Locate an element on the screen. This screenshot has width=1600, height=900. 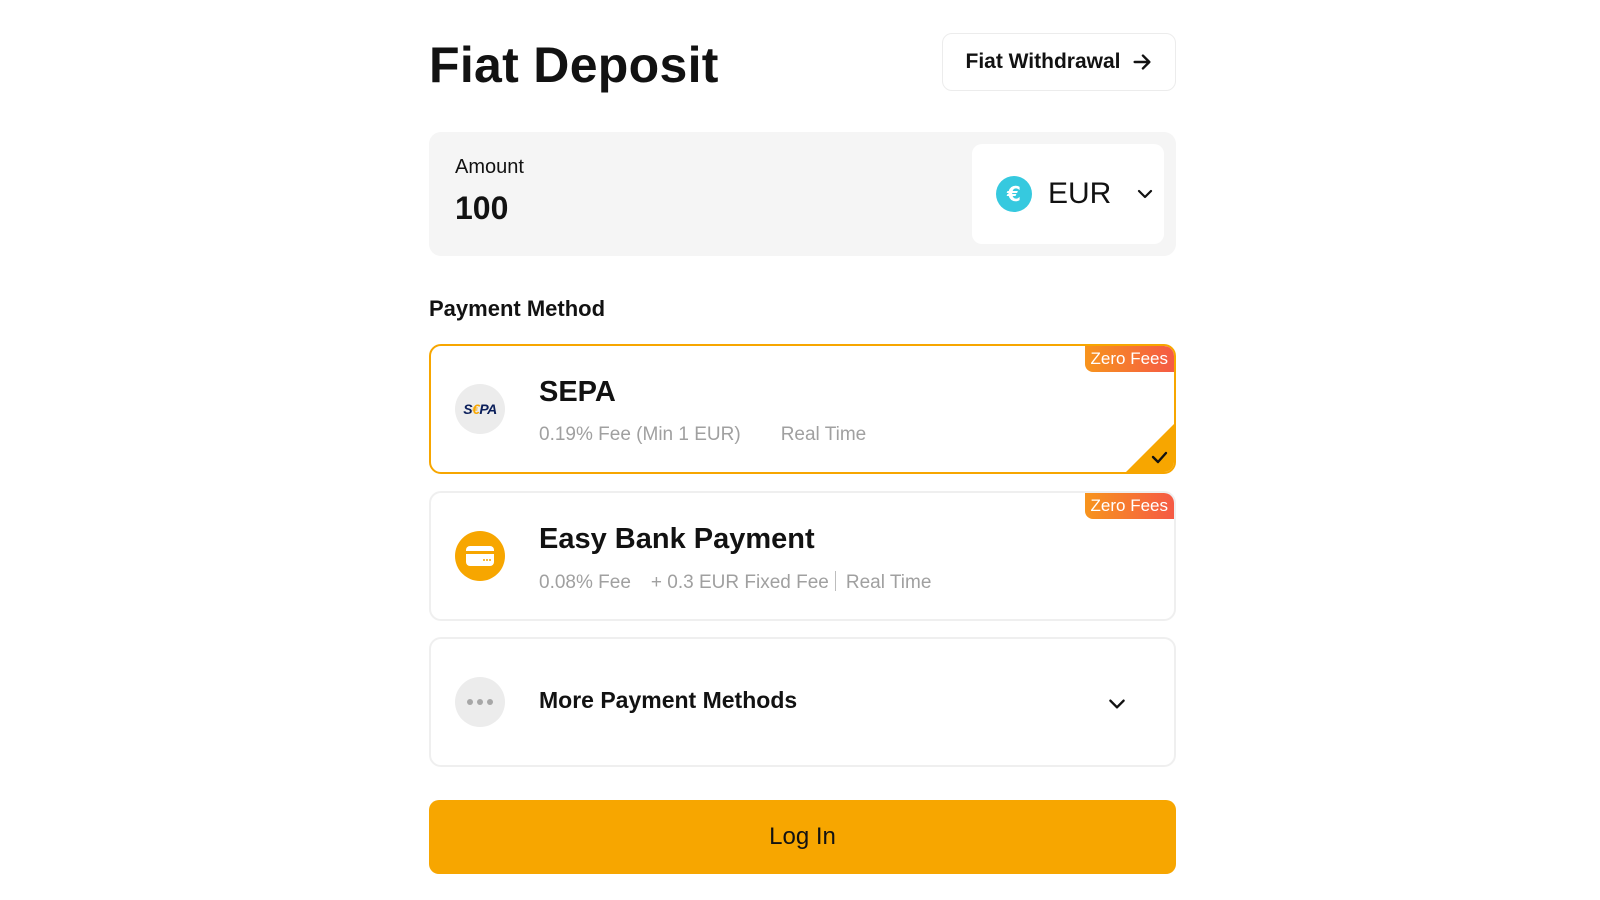
easy-bank-logo is located at coordinates (480, 556).